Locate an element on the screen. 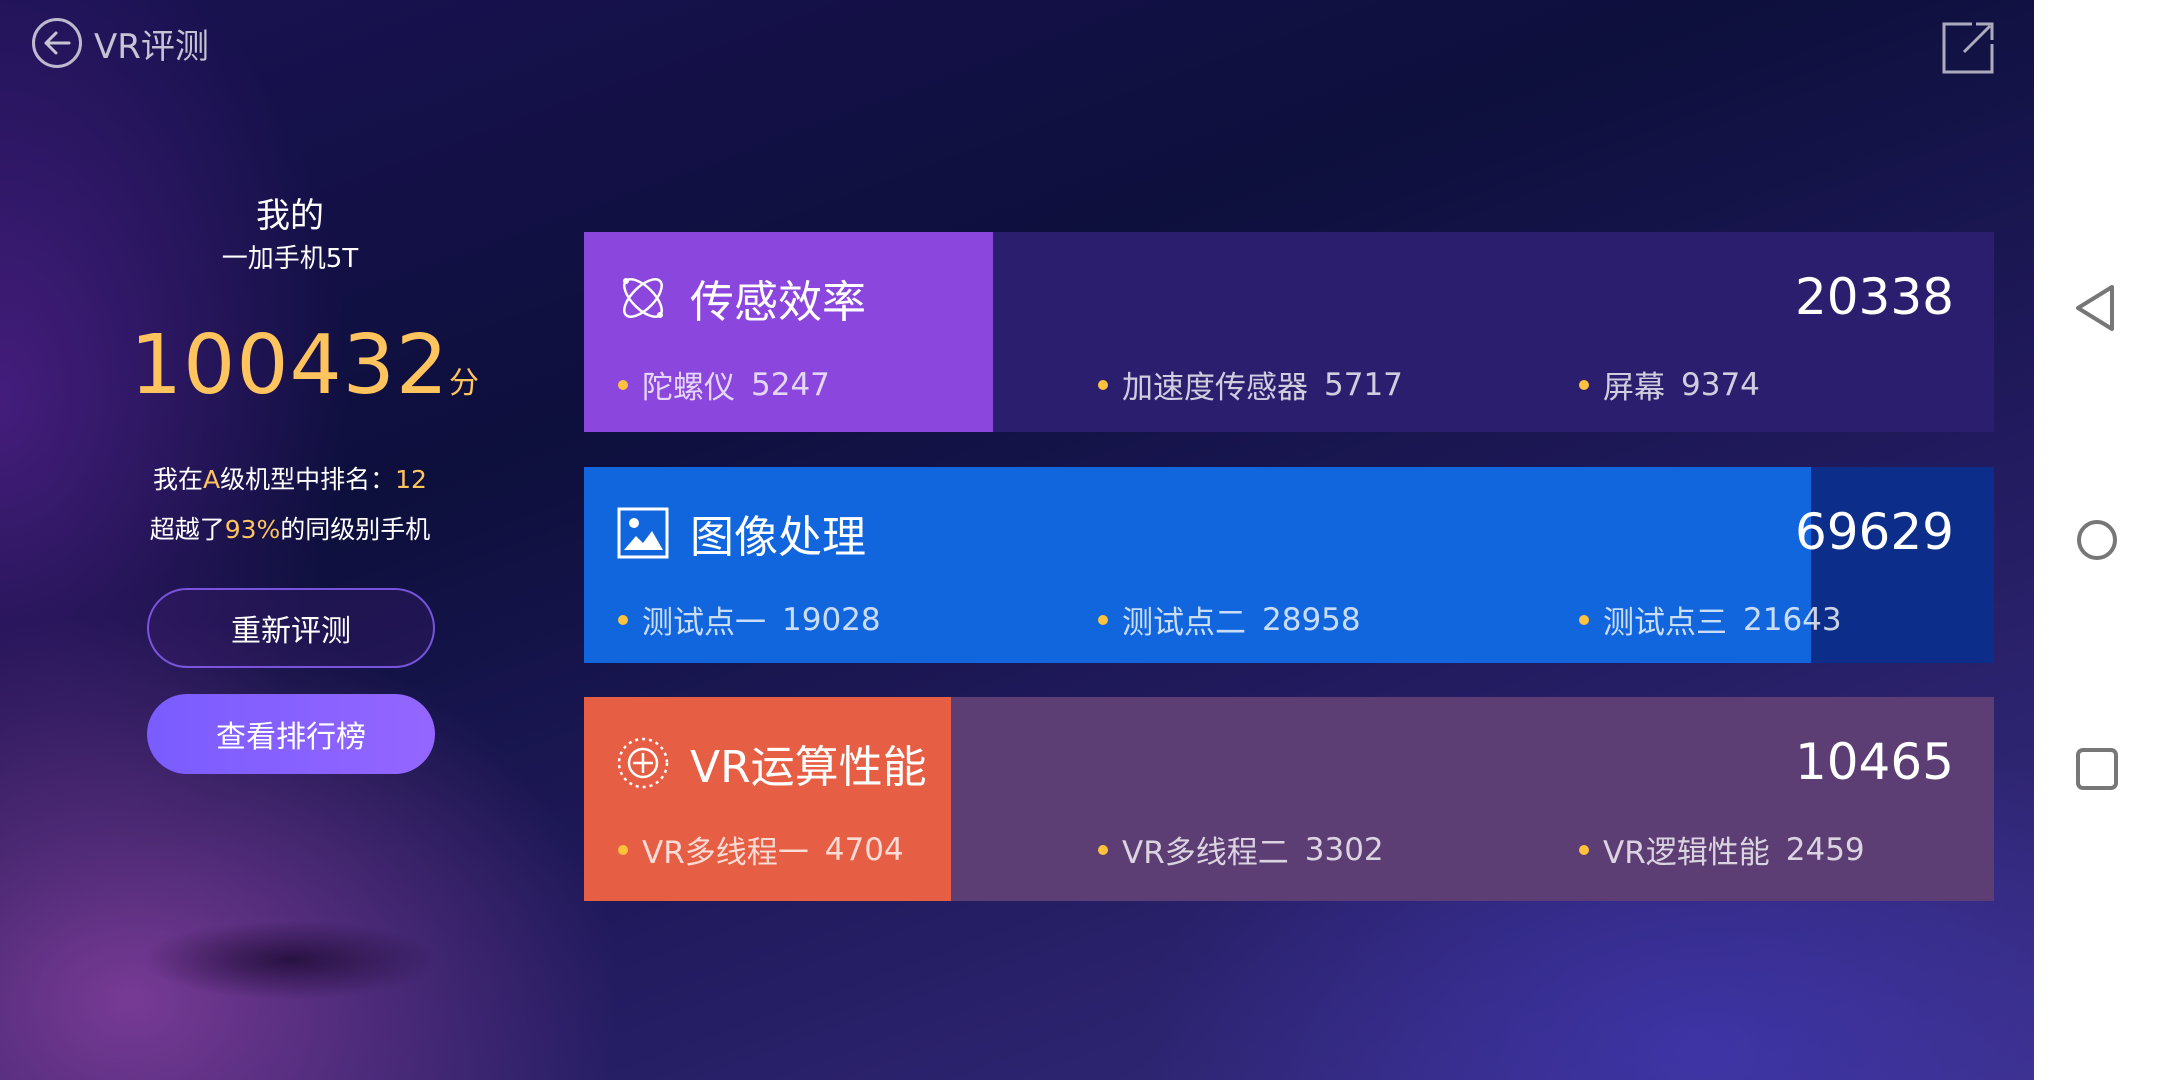 The image size is (2160, 1080). exceed-text: 超越了93%的同级别手机 is located at coordinates (290, 528).